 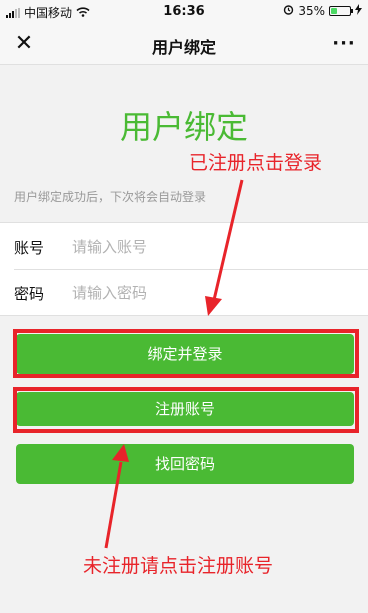 What do you see at coordinates (311, 11) in the screenshot?
I see `battery-percent: 35%` at bounding box center [311, 11].